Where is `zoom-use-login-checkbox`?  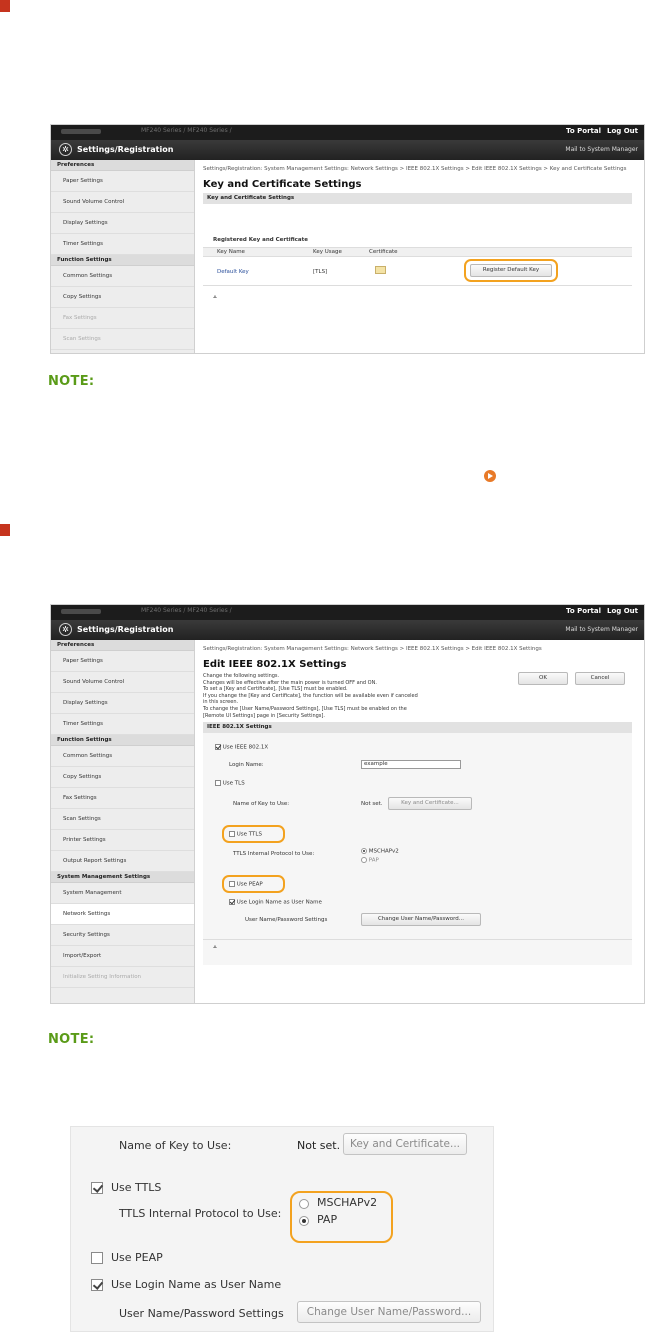
zoom-use-login-checkbox is located at coordinates (97, 1285).